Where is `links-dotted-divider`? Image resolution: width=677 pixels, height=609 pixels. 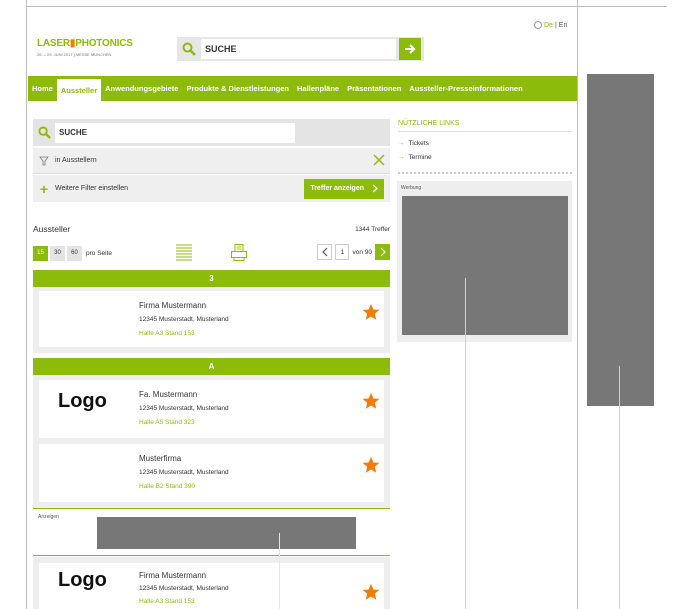
links-dotted-divider is located at coordinates (485, 173).